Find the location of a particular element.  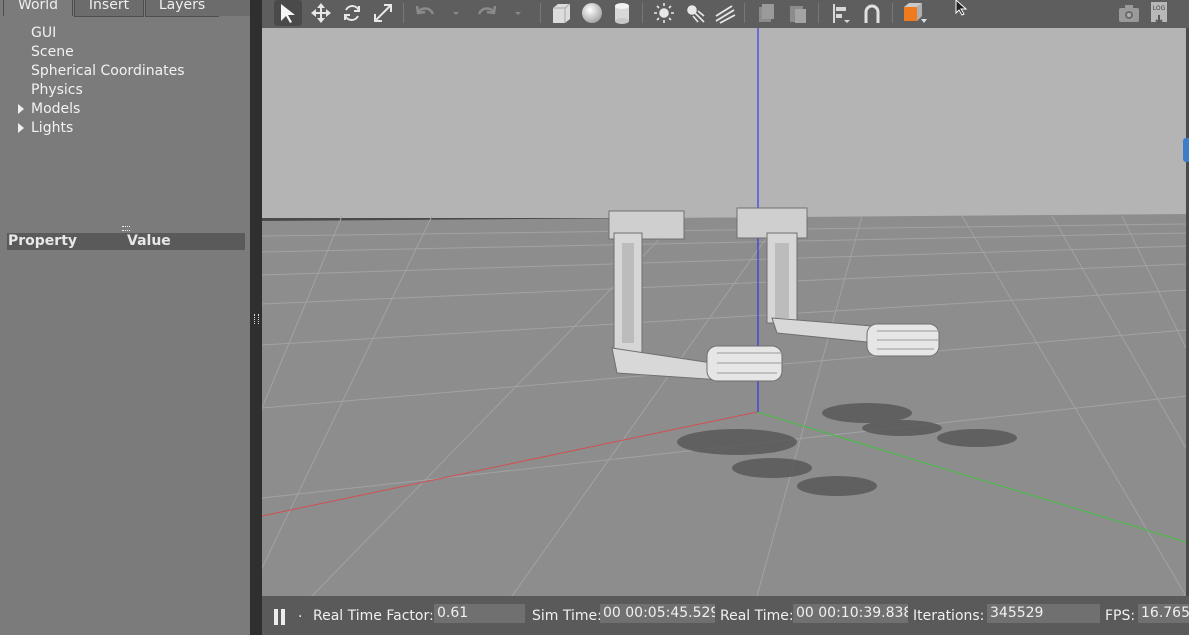

property-column-header: Property is located at coordinates (42, 241).